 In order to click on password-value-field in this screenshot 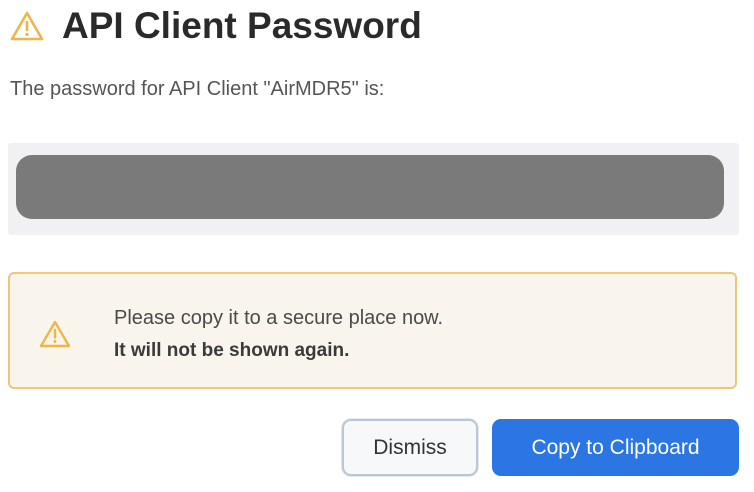, I will do `click(370, 187)`.